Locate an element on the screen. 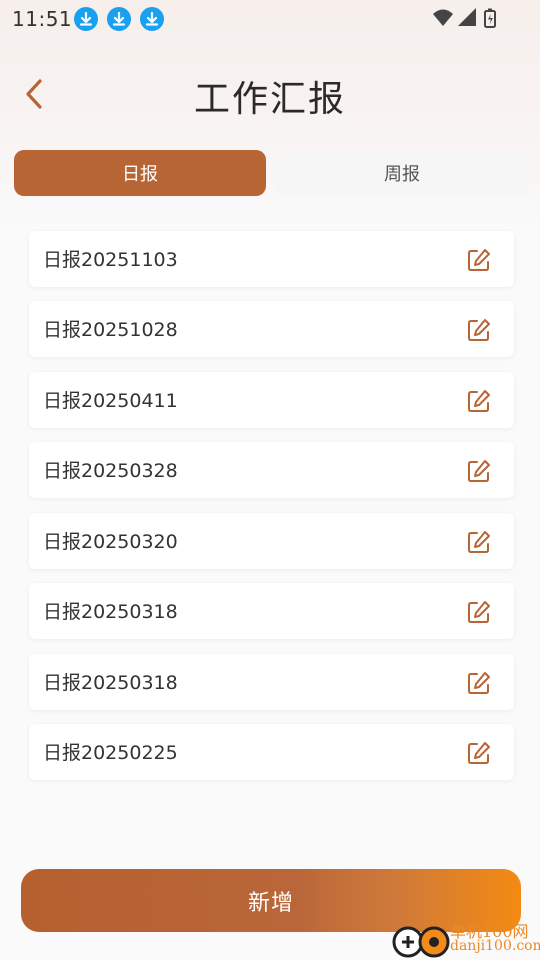 The height and width of the screenshot is (960, 540). list-item: 日报20250225 is located at coordinates (271, 752).